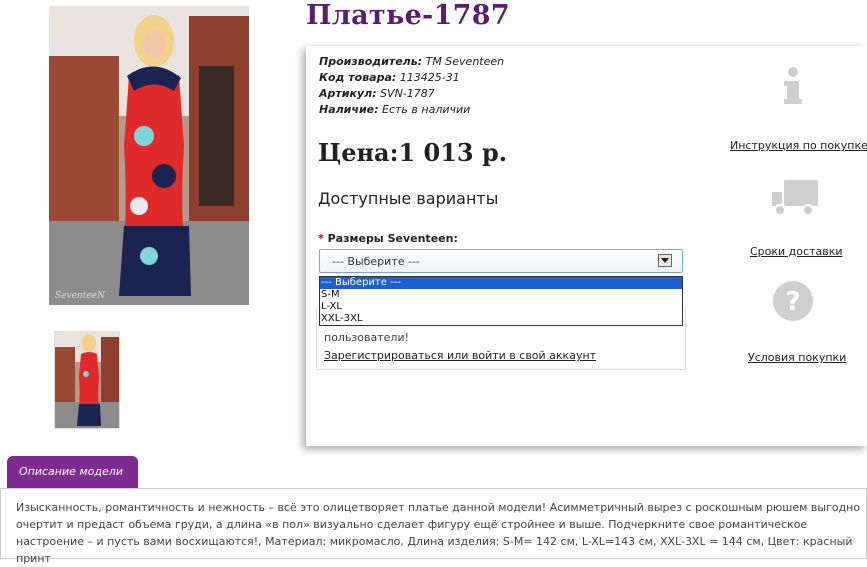  What do you see at coordinates (796, 251) in the screenshot?
I see `sidebar-item-delivery-terms: Сроки доставки` at bounding box center [796, 251].